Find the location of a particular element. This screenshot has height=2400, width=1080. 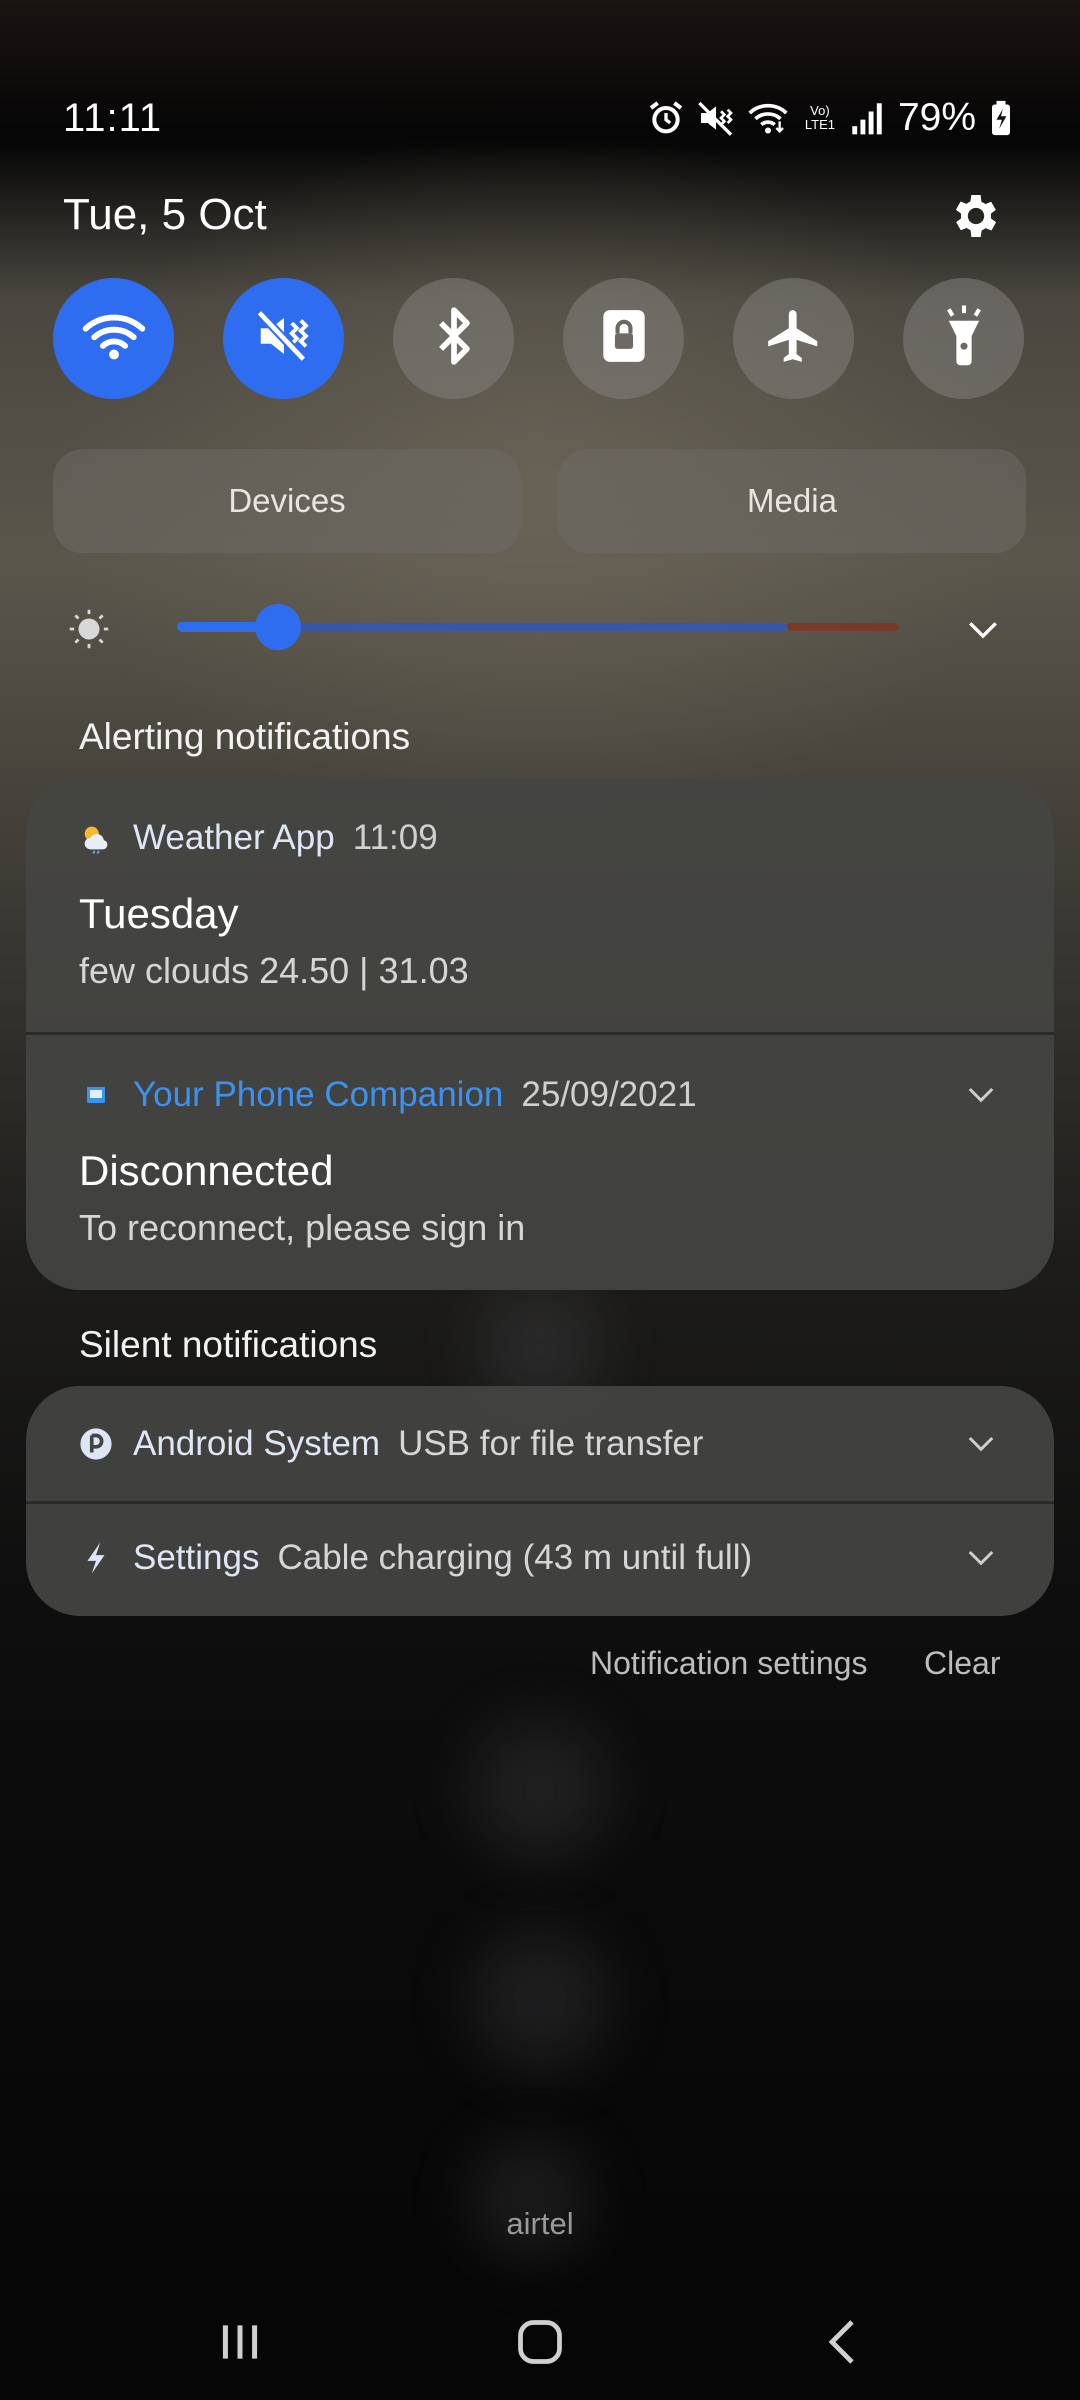

notification-header: Your Phone Companion 25/09/2021 is located at coordinates (388, 1095).